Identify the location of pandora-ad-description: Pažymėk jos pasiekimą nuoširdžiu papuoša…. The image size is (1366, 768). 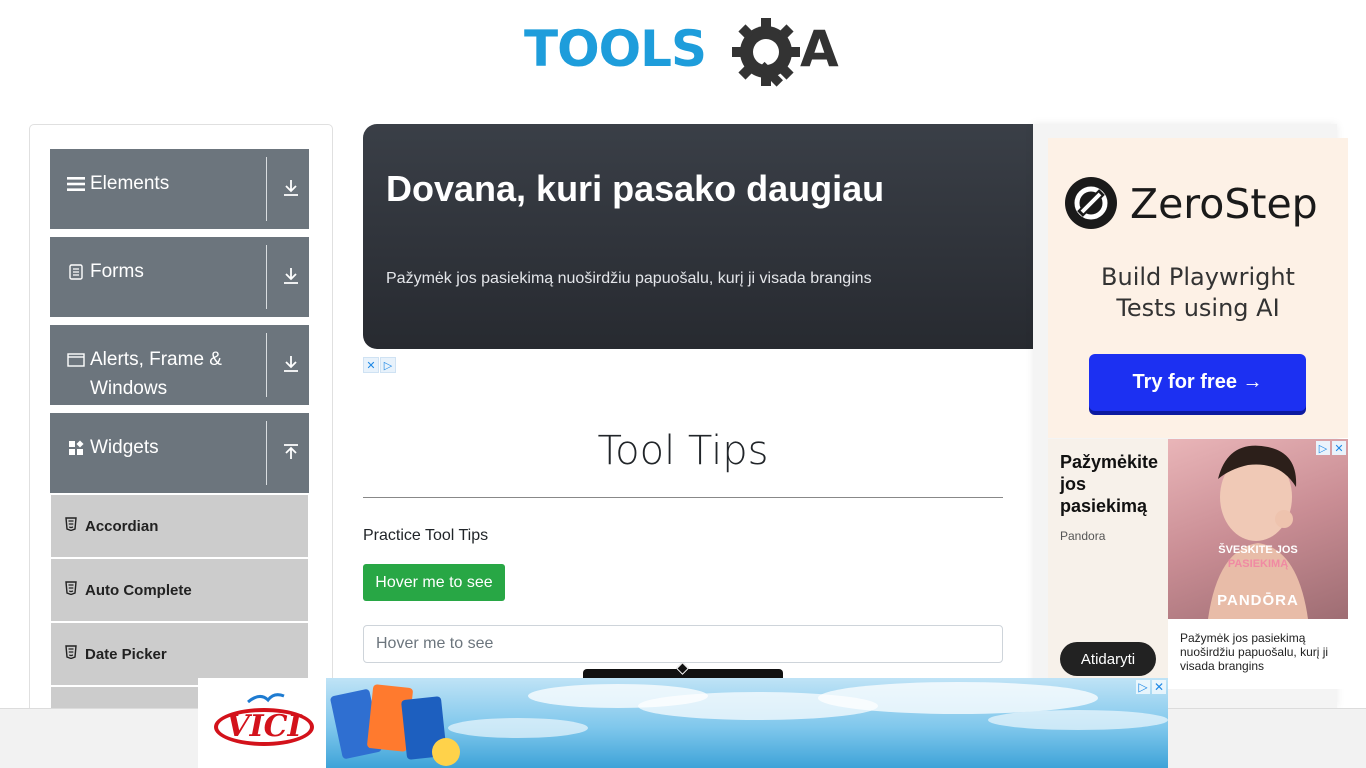
(1254, 652).